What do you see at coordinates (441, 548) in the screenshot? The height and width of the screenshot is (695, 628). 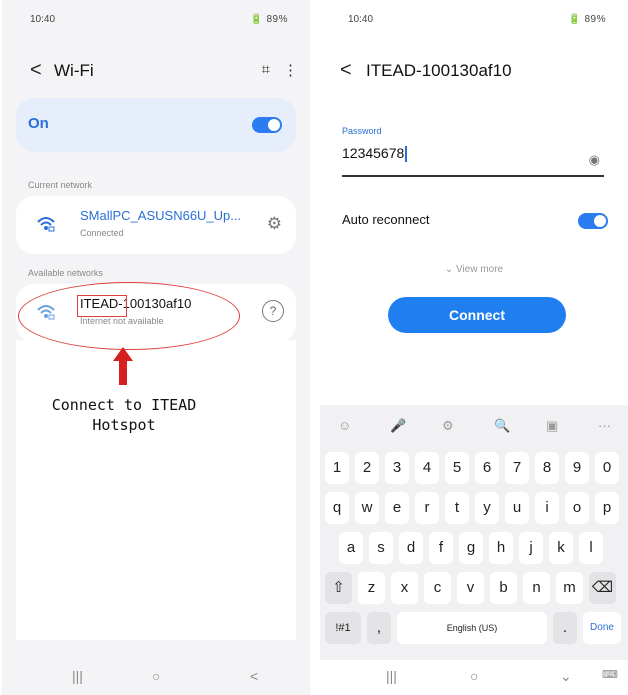 I see `key-f: f` at bounding box center [441, 548].